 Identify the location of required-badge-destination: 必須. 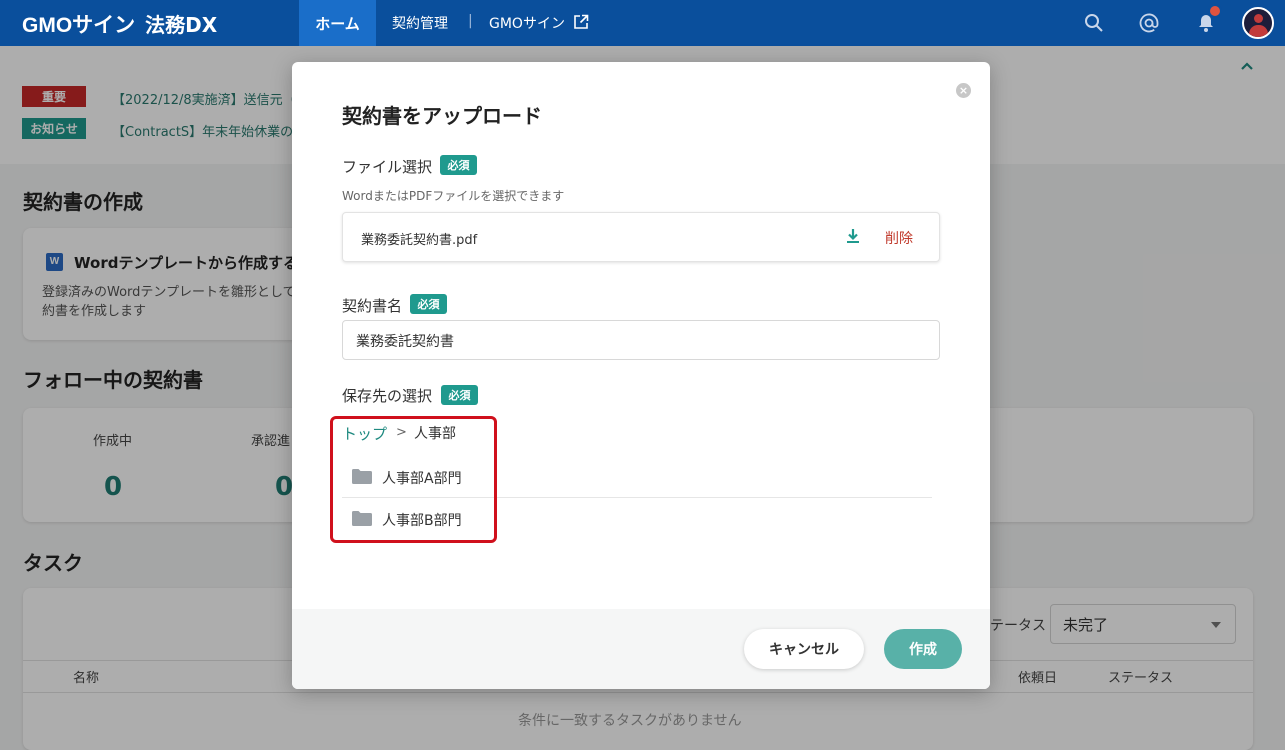
(459, 395).